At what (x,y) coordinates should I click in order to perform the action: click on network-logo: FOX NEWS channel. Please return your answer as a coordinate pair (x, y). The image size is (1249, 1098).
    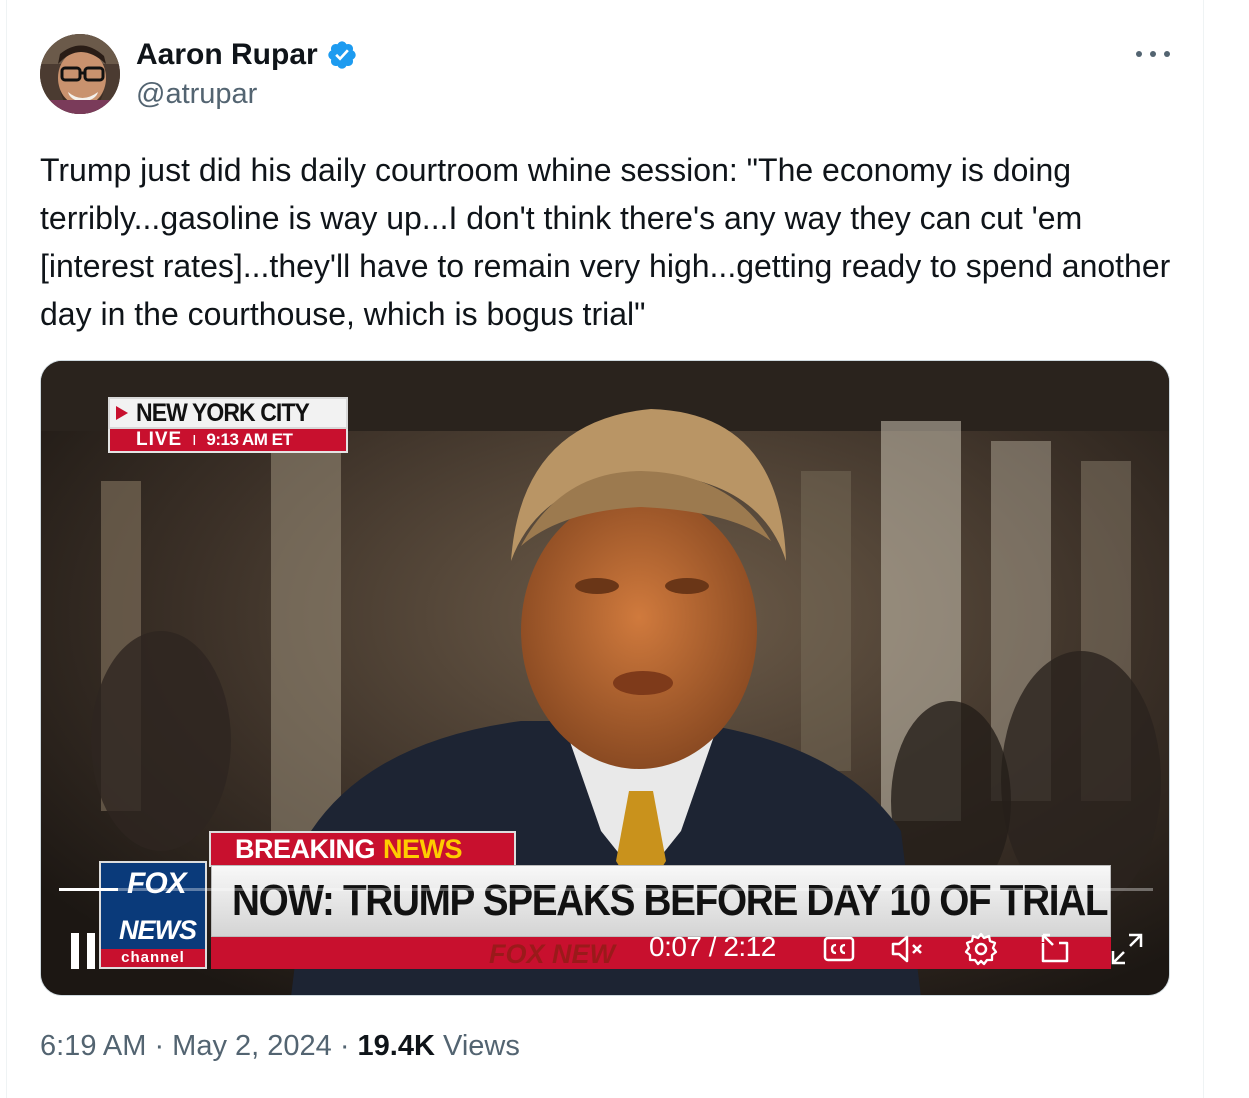
    Looking at the image, I should click on (153, 915).